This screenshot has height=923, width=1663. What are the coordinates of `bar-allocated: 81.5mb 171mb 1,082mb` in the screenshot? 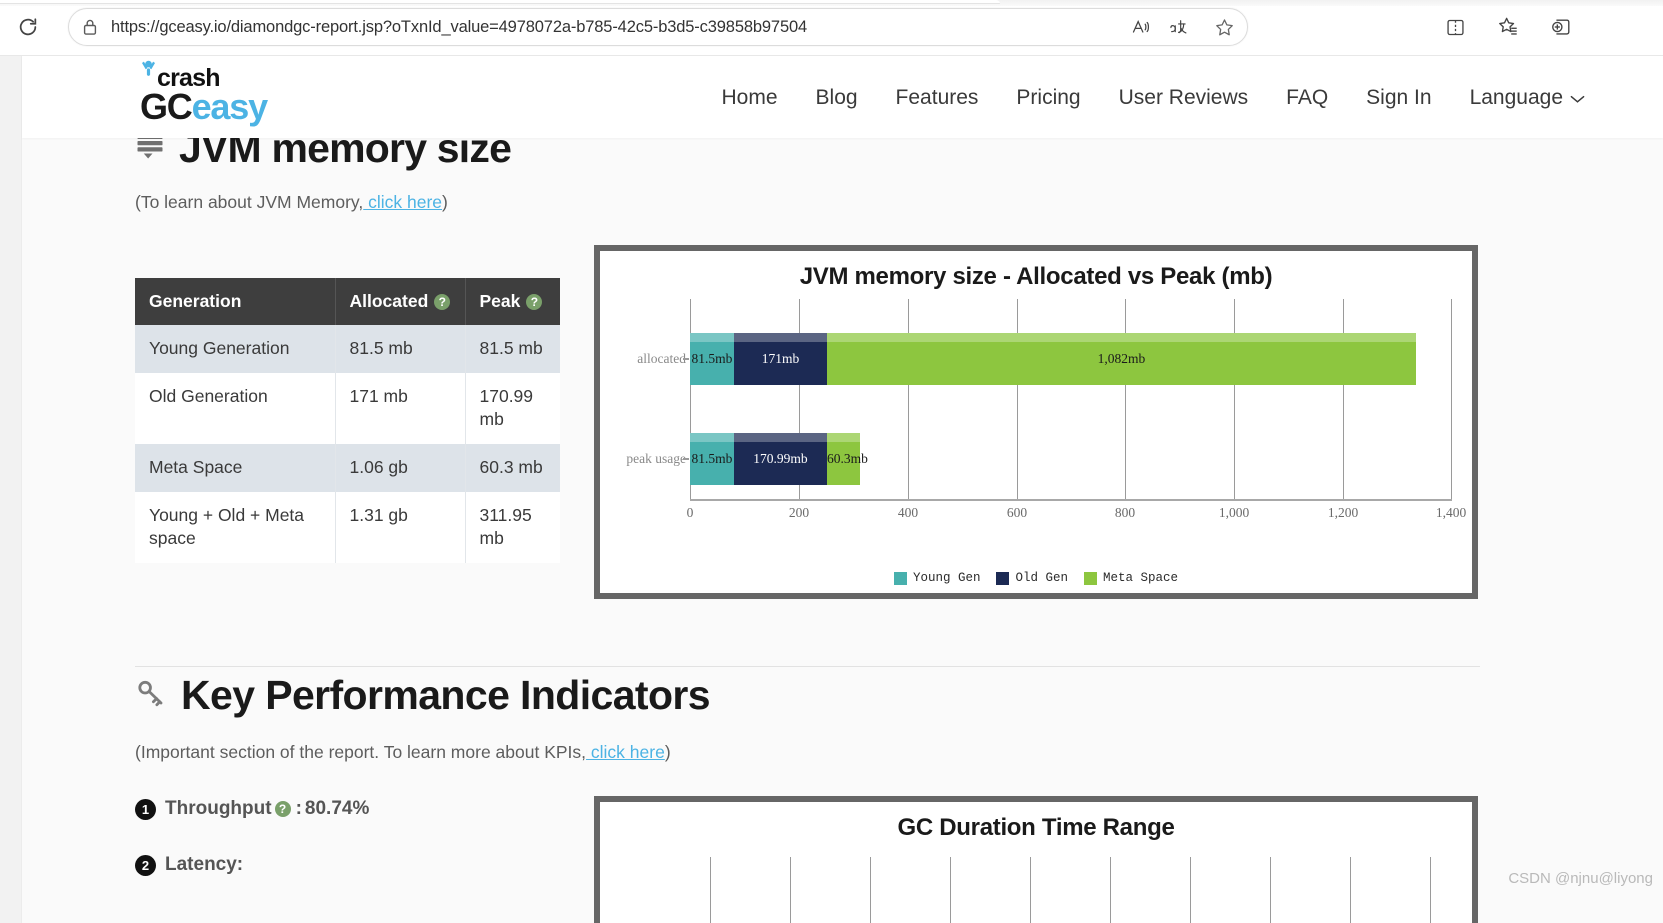 It's located at (1053, 359).